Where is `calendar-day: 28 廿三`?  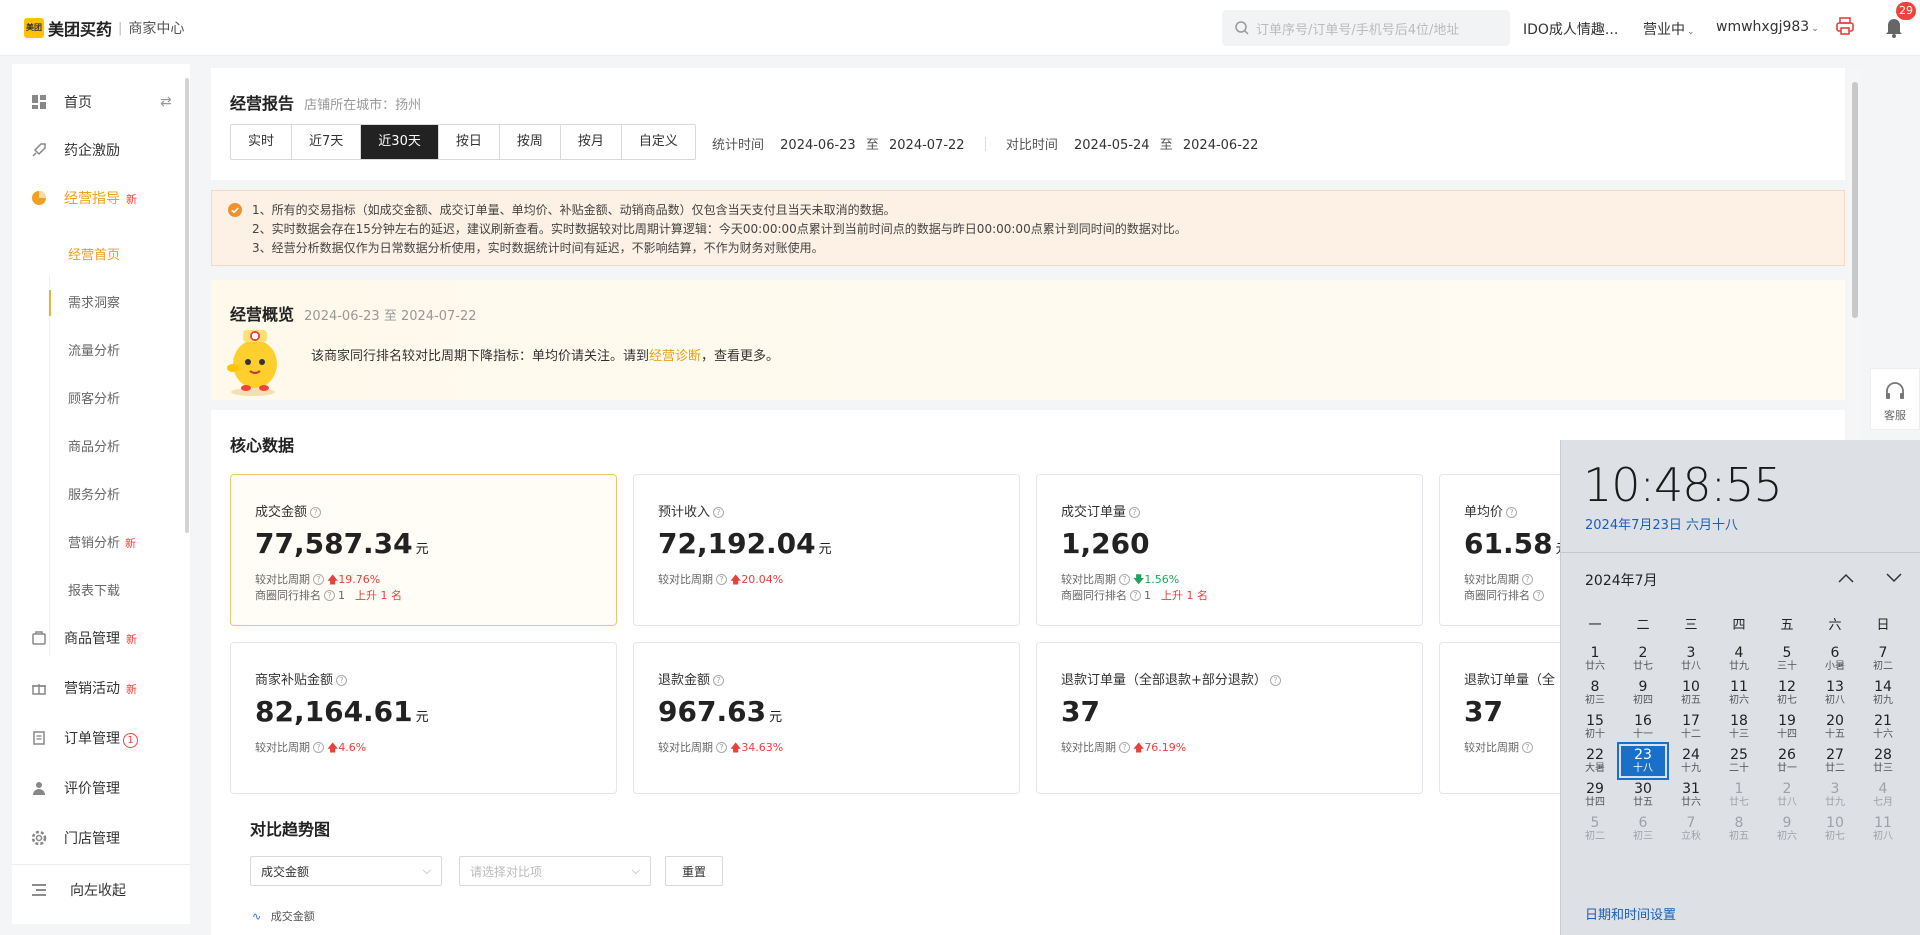 calendar-day: 28 廿三 is located at coordinates (1883, 761).